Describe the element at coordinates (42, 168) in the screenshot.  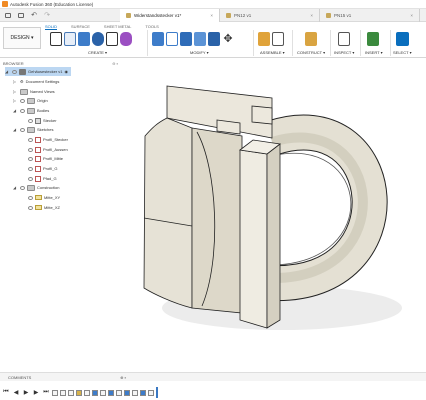
I see `tree-node-sketch: Profil_G` at that location.